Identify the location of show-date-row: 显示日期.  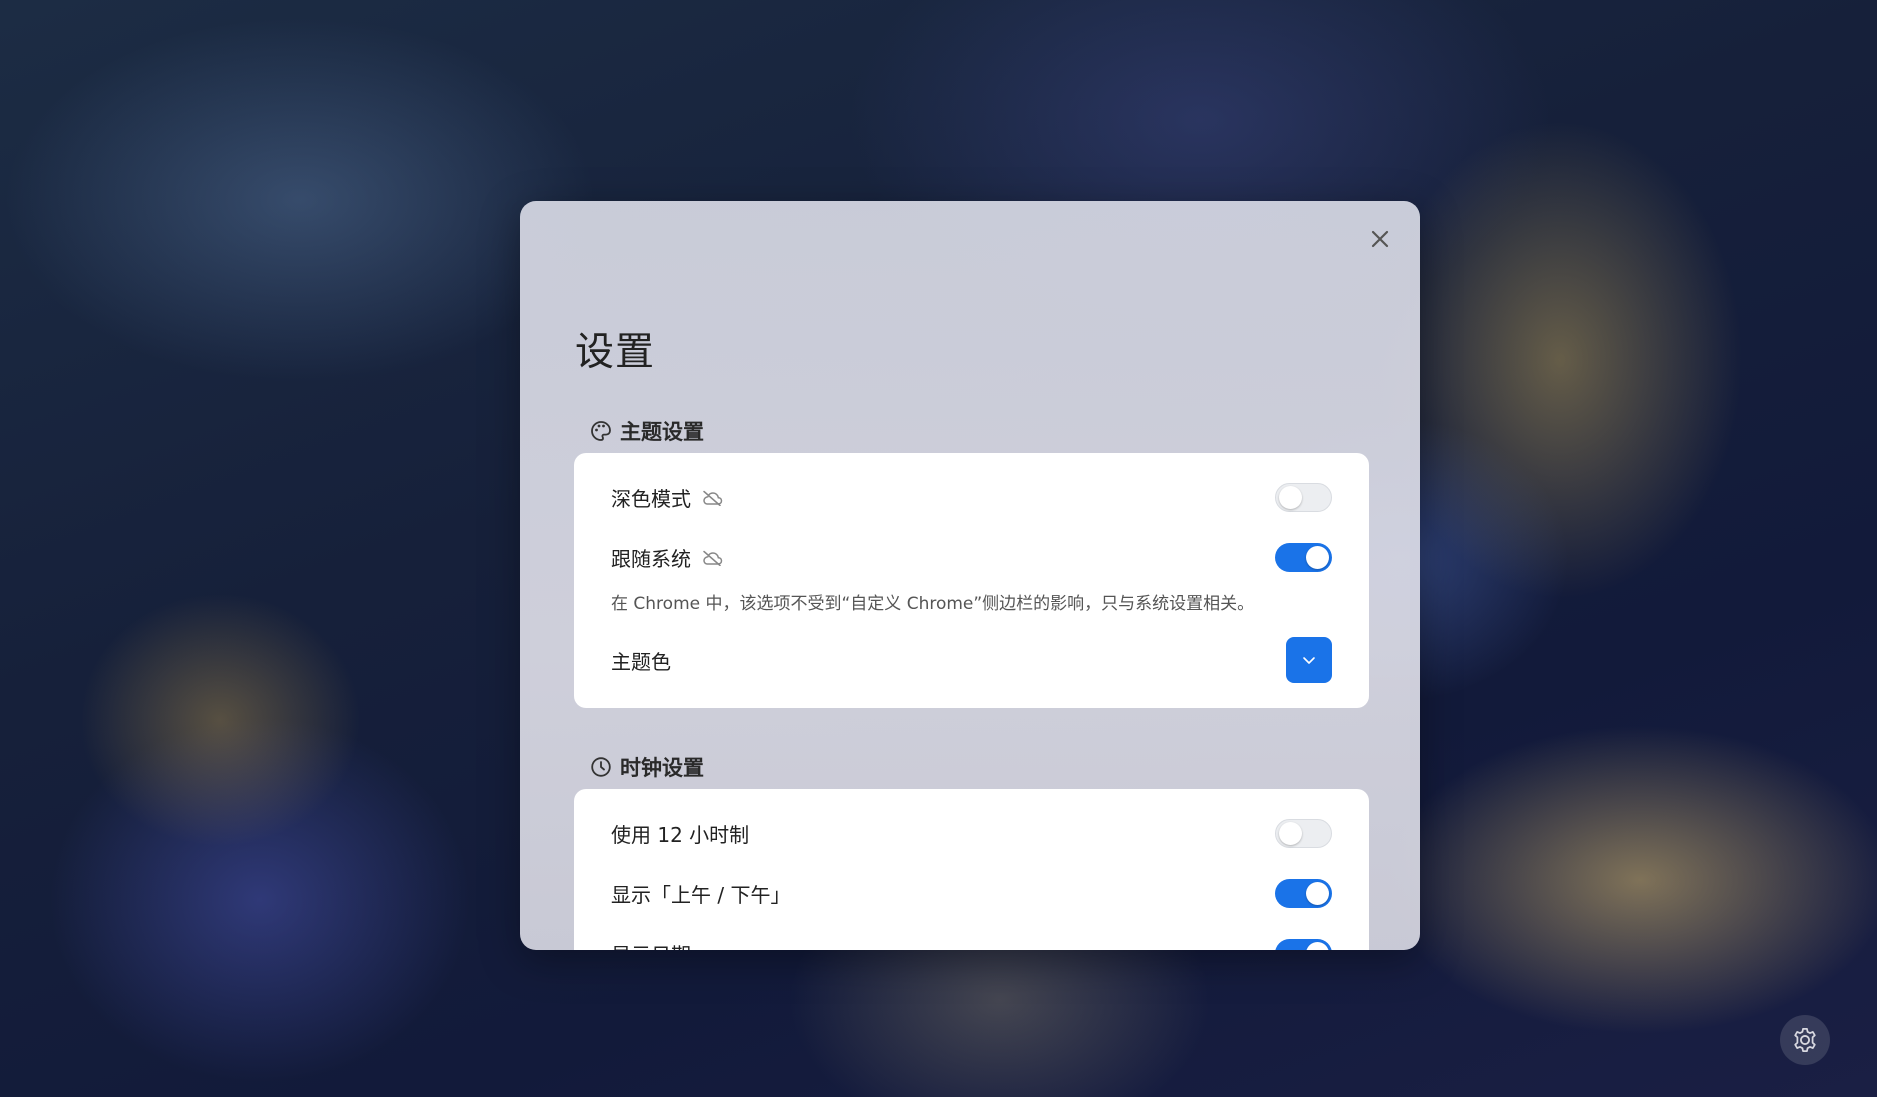
(971, 944).